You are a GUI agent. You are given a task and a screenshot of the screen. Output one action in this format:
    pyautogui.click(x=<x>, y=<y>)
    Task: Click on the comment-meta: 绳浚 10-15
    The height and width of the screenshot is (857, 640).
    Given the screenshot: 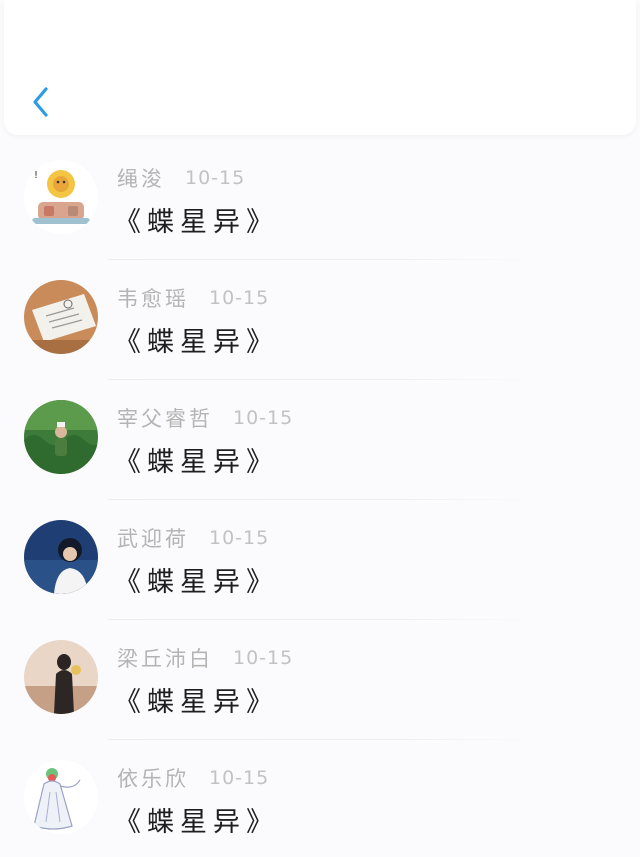 What is the action you would take?
    pyautogui.click(x=181, y=178)
    